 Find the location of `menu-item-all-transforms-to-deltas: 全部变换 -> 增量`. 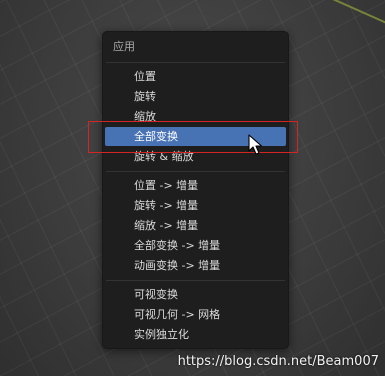

menu-item-all-transforms-to-deltas: 全部变换 -> 增量 is located at coordinates (195, 245).